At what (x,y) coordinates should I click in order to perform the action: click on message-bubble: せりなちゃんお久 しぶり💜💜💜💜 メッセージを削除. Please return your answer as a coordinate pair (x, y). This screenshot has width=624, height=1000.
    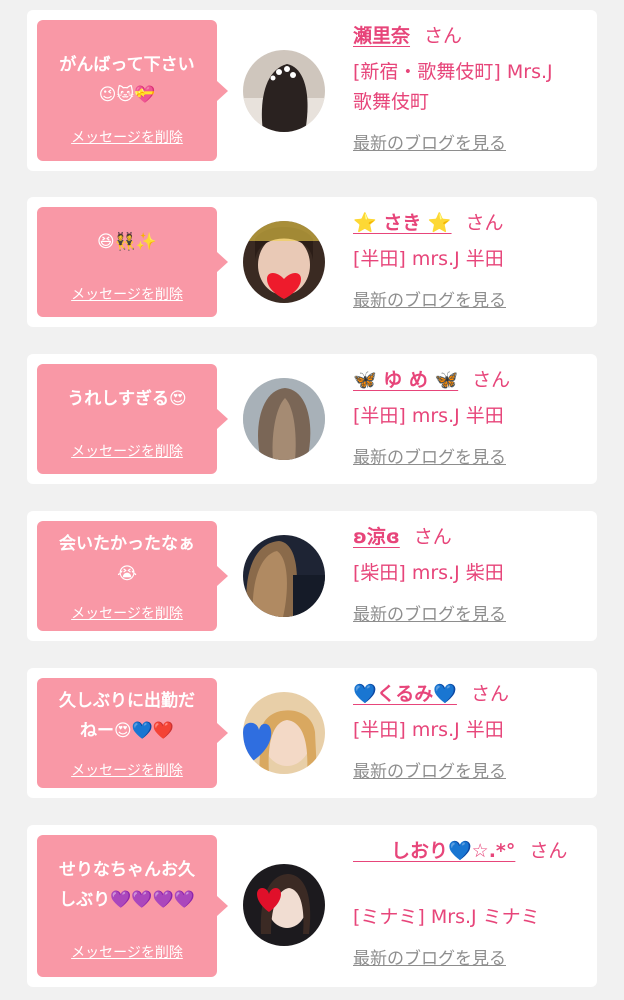
    Looking at the image, I should click on (132, 906).